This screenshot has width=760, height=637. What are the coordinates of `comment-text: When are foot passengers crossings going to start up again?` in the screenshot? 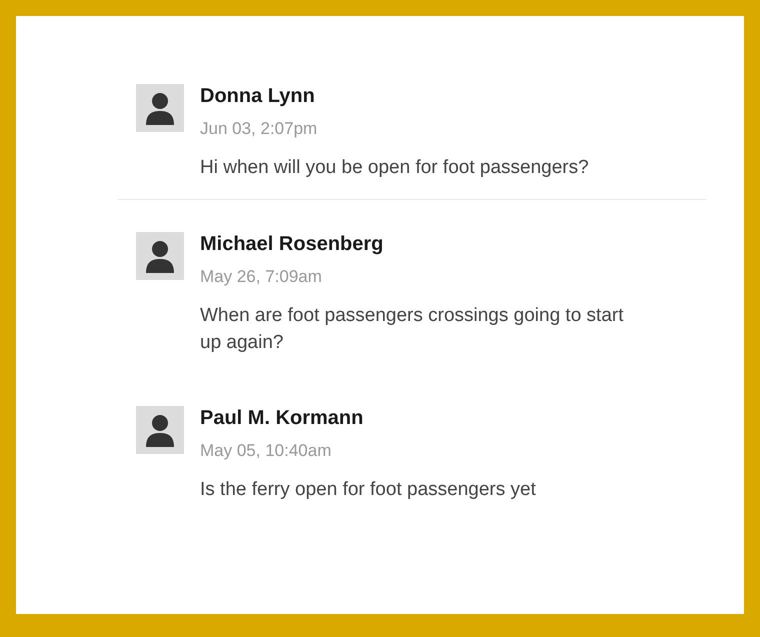 It's located at (412, 329).